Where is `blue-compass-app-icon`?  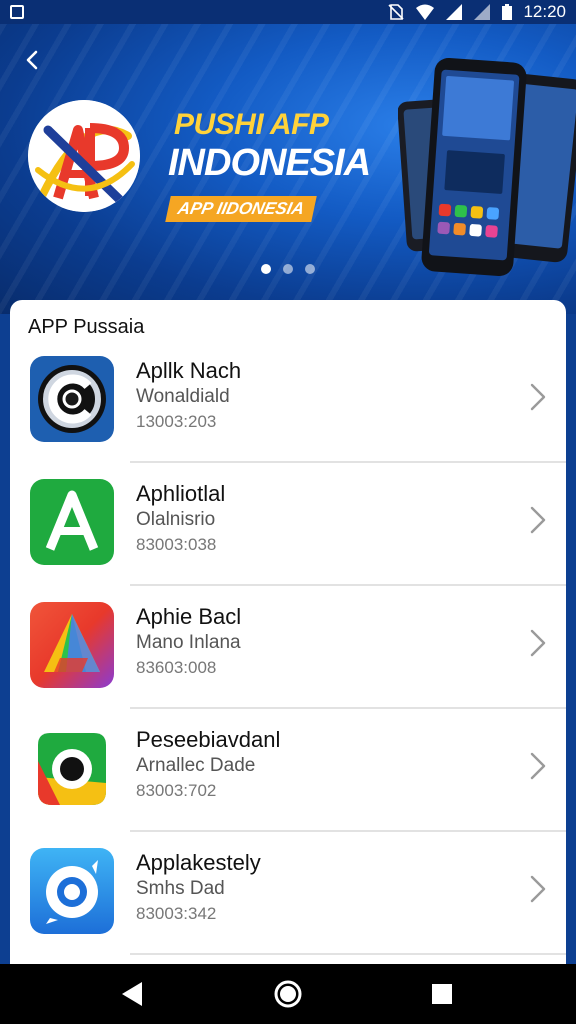
blue-compass-app-icon is located at coordinates (72, 891).